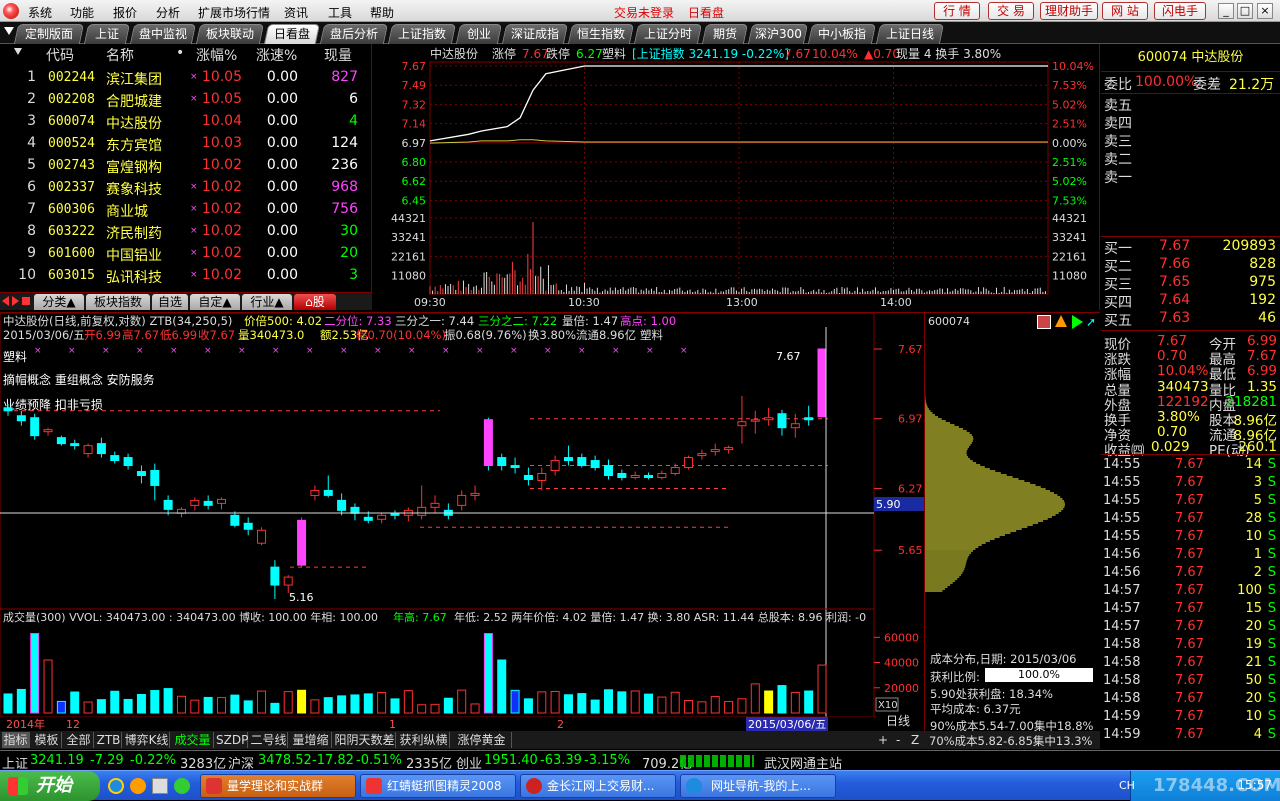  What do you see at coordinates (234, 12) in the screenshot?
I see `menu-extended-market: 扩展市场行情` at bounding box center [234, 12].